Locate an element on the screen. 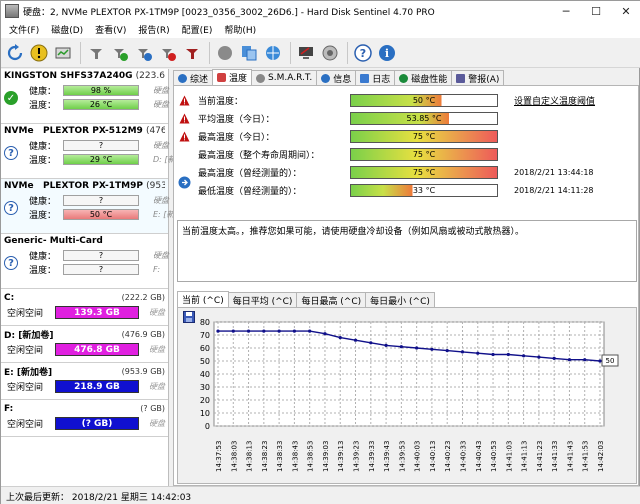  temp-row-label: 最低温度（曾经测量的）： is located at coordinates (250, 192).